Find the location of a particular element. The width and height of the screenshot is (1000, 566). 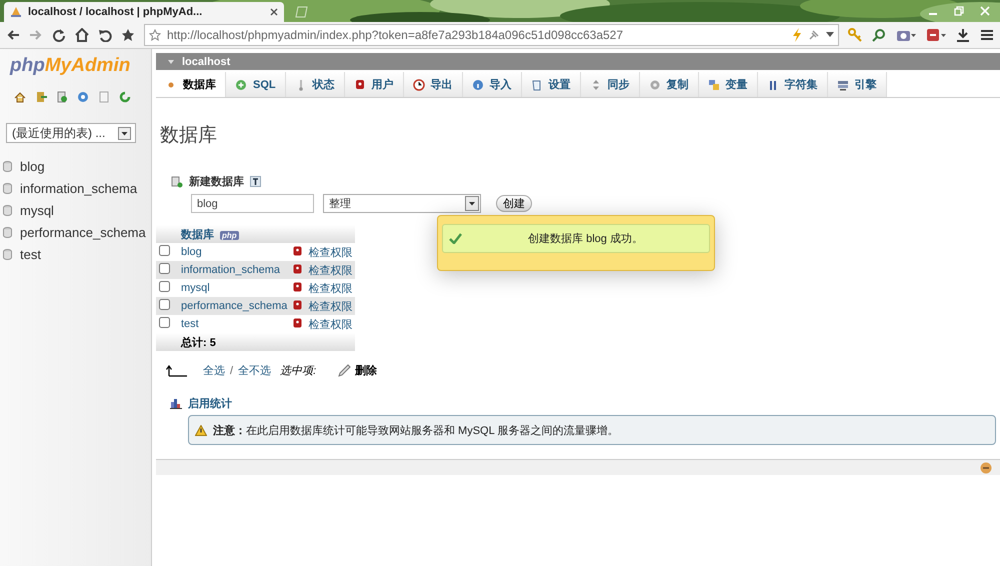

collation-dropdown: 整理 is located at coordinates (402, 203).